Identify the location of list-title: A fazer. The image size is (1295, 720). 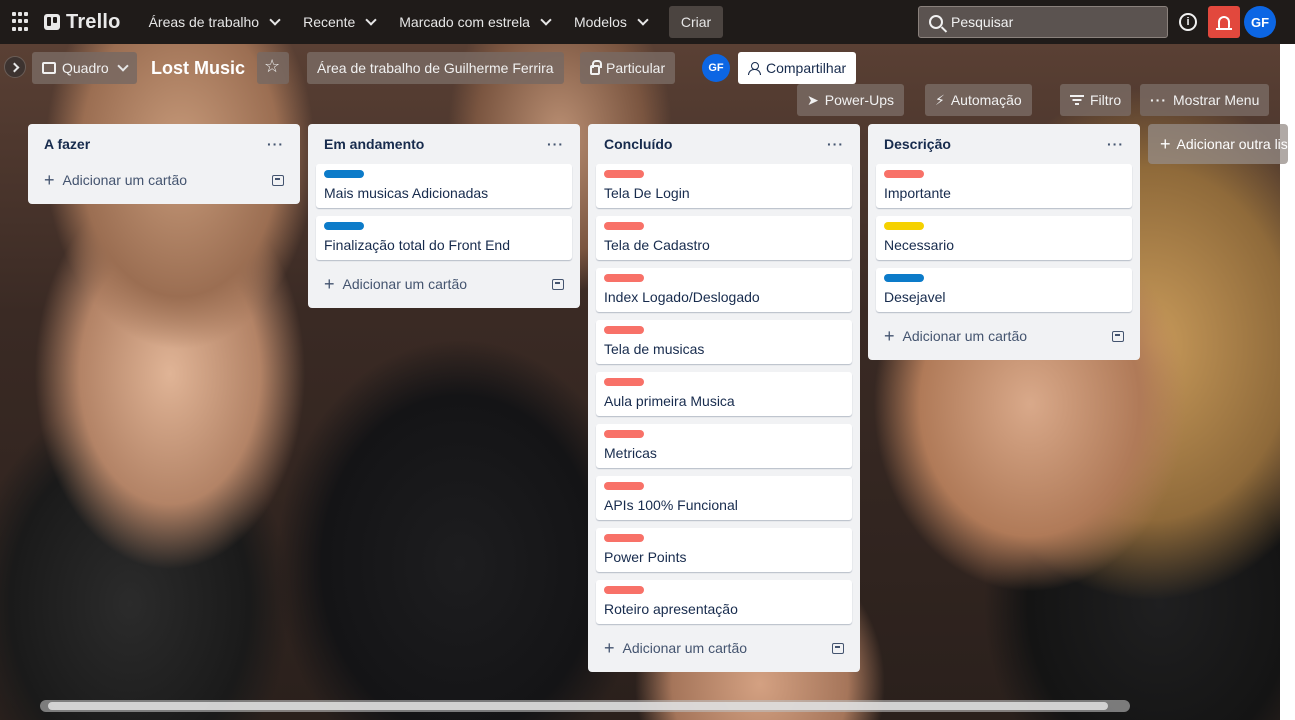
(67, 144).